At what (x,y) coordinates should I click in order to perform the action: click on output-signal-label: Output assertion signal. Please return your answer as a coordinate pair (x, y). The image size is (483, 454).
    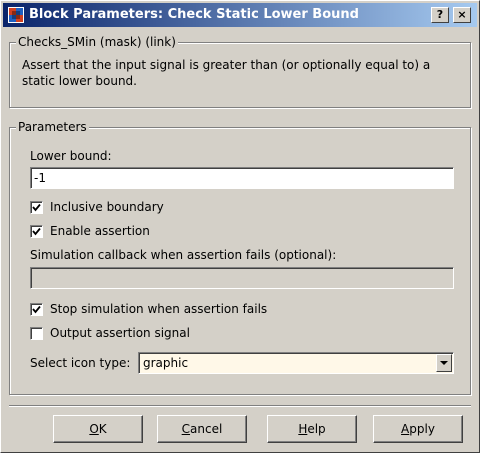
    Looking at the image, I should click on (120, 333).